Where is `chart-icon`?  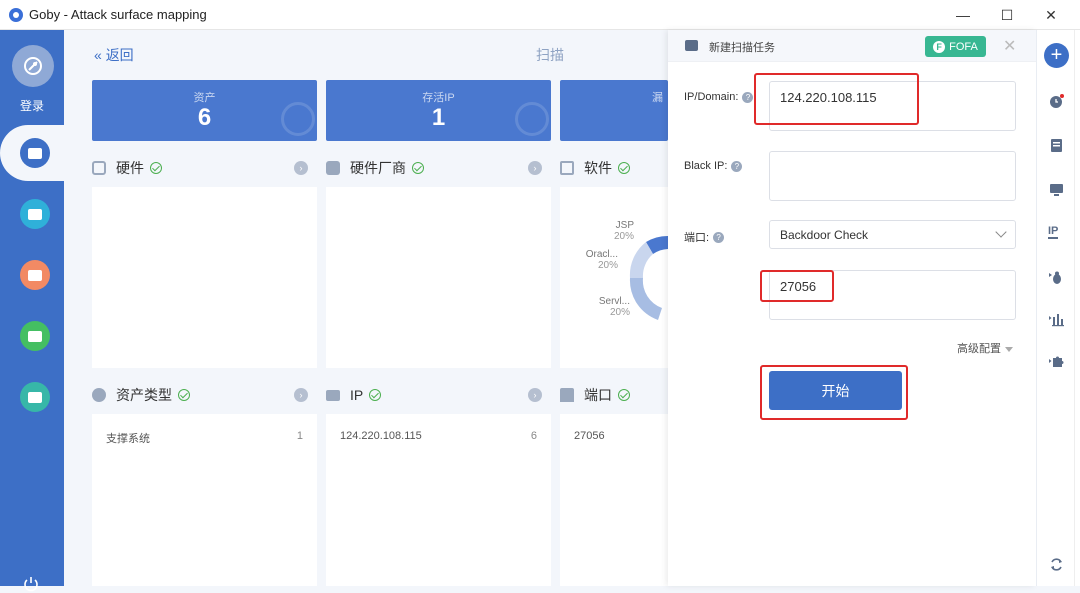
chart-icon is located at coordinates (35, 336).